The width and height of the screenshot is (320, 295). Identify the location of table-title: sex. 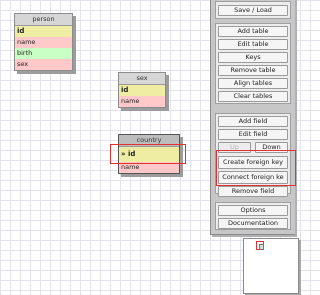
(142, 79).